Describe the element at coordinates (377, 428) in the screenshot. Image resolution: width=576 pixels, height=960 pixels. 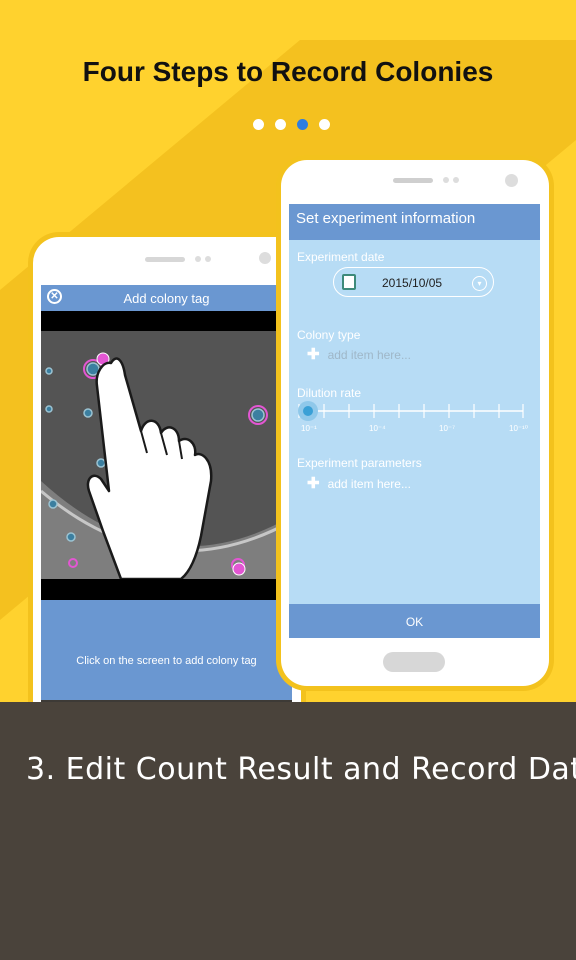
I see `dilution-tick-label: 10⁻⁴` at that location.